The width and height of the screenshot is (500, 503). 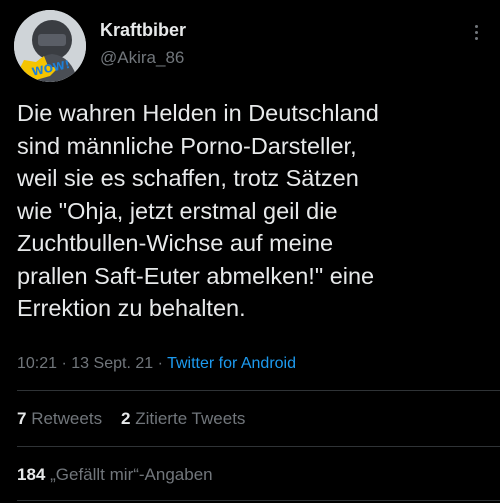 I want to click on author-name: Kraftbiber, so click(x=143, y=30).